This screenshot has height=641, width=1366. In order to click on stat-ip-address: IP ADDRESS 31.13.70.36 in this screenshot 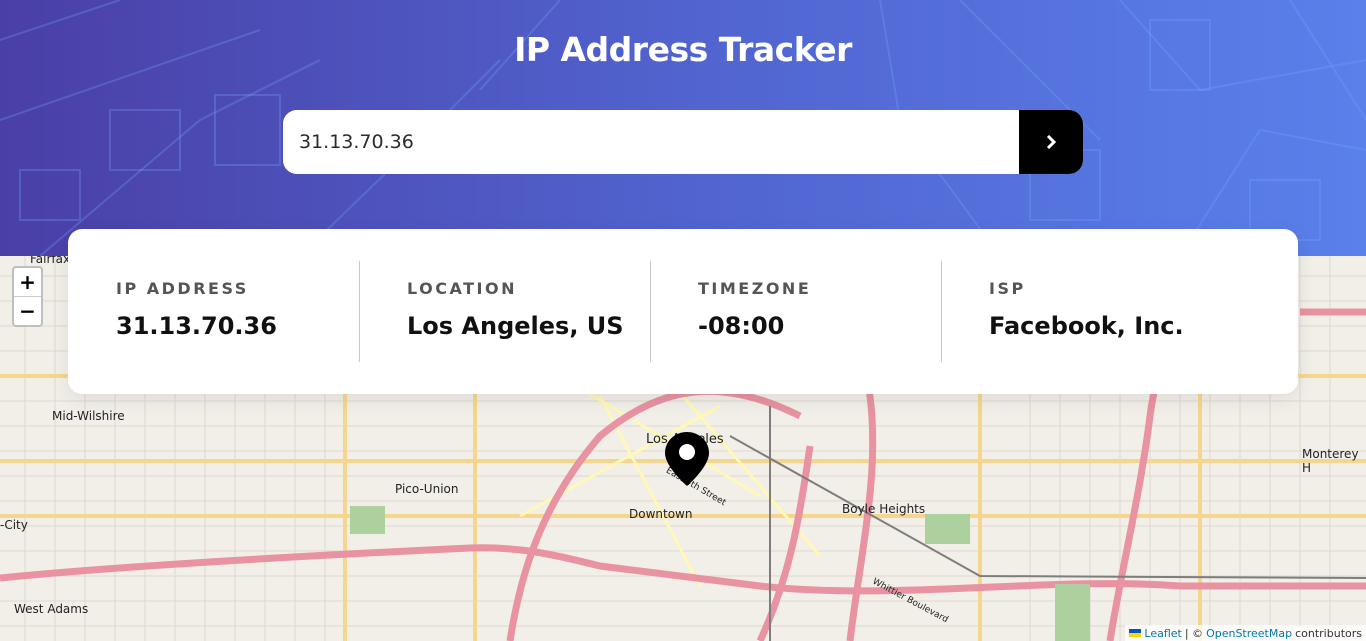, I will do `click(213, 311)`.